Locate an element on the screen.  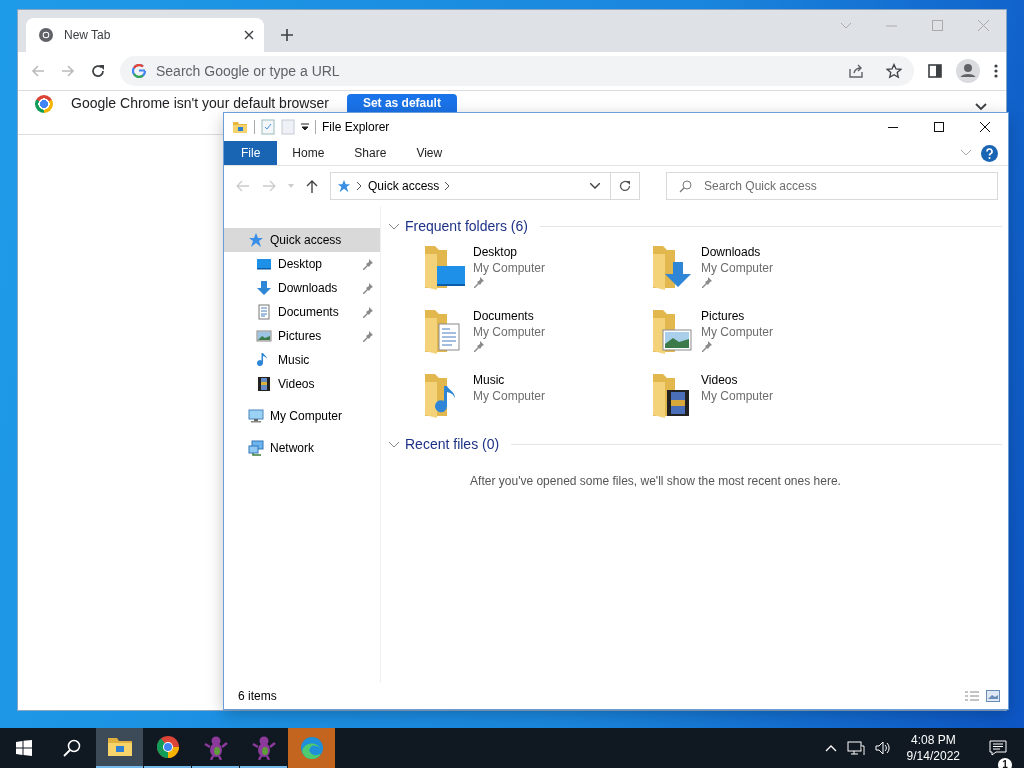
clock: 4:08 PM 9/14/2022 is located at coordinates (933, 748).